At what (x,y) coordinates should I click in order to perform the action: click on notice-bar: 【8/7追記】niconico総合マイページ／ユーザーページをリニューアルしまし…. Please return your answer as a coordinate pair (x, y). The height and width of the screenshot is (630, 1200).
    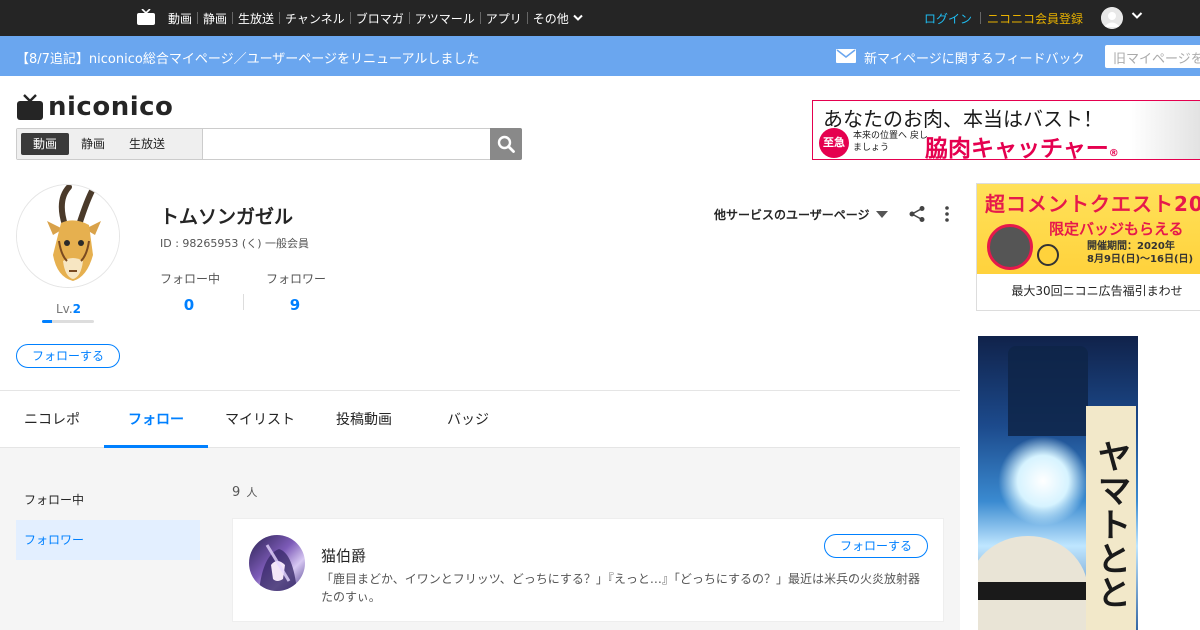
    Looking at the image, I should click on (600, 56).